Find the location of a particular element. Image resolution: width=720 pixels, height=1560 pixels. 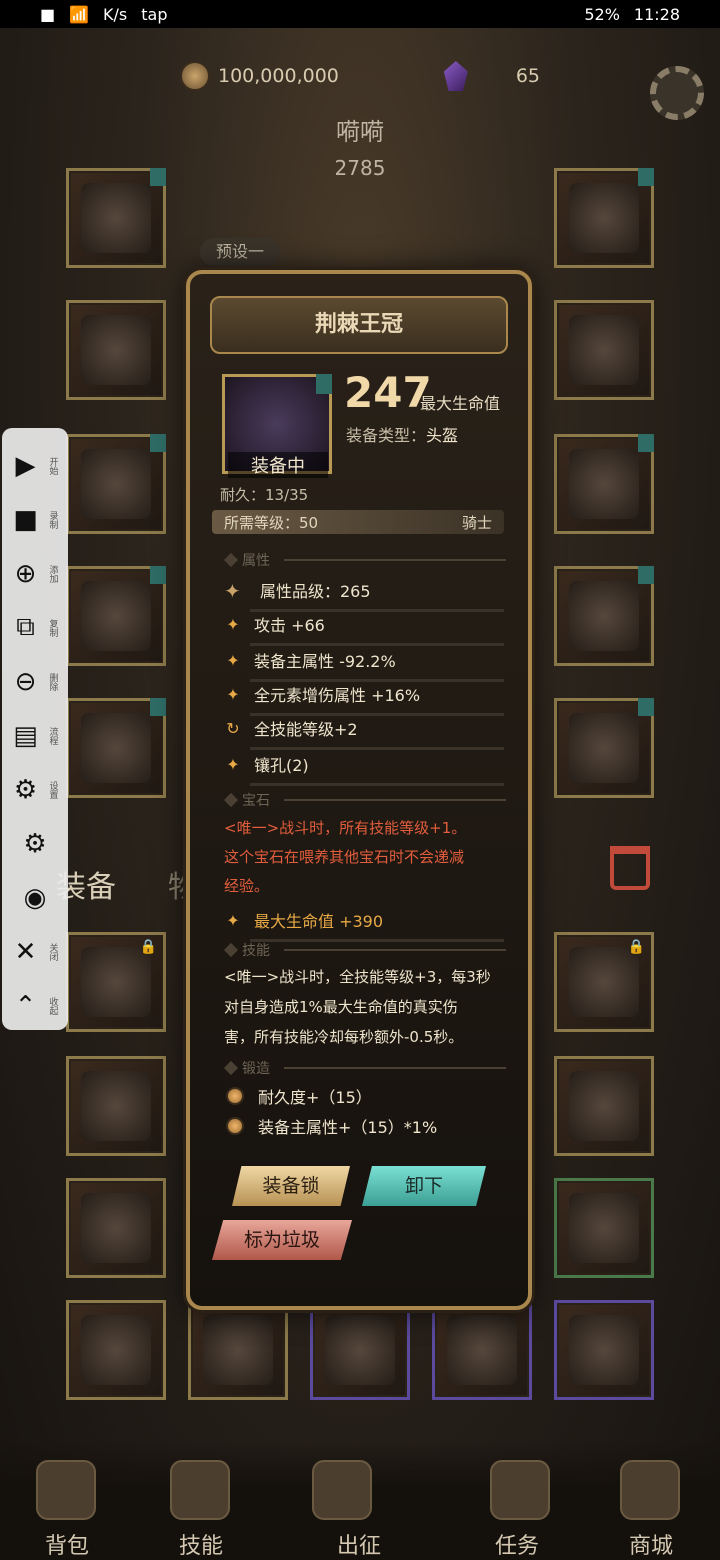

section-skill: 技能 is located at coordinates (364, 950).